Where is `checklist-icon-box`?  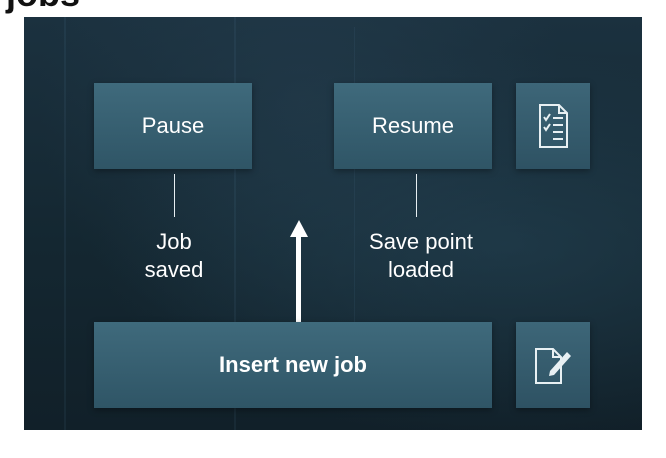
checklist-icon-box is located at coordinates (553, 126).